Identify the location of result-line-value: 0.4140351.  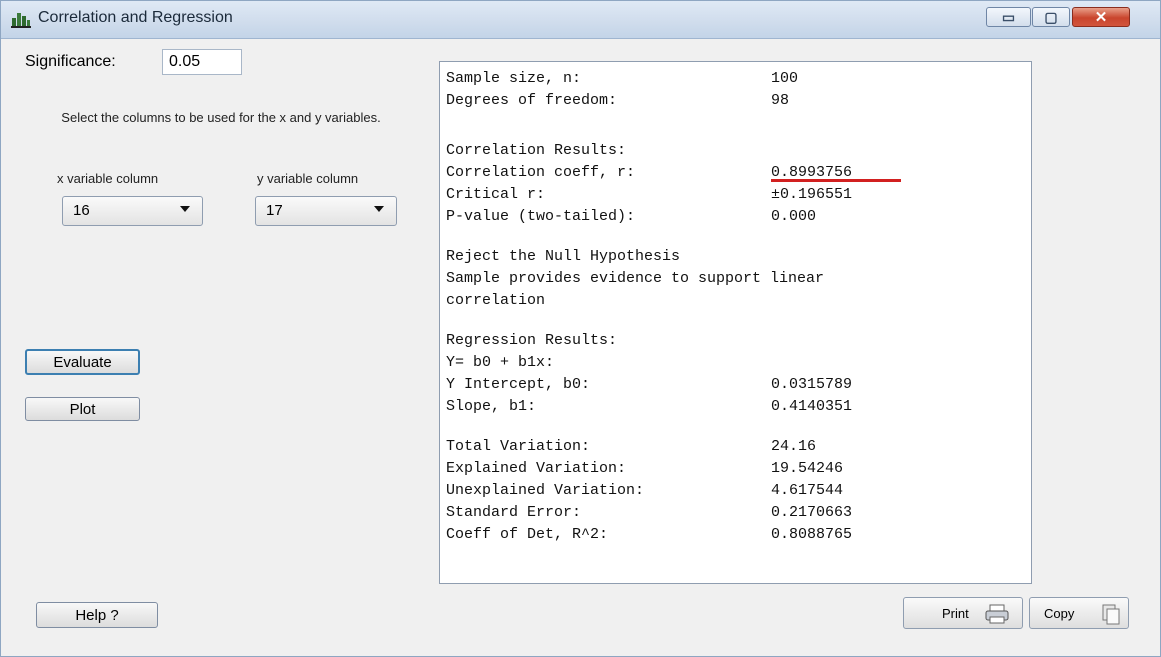
(812, 406).